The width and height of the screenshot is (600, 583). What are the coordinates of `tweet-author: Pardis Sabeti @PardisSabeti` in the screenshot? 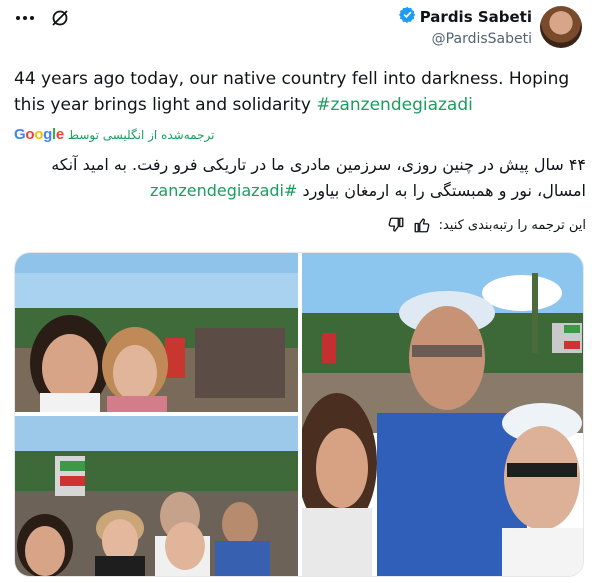 It's located at (490, 27).